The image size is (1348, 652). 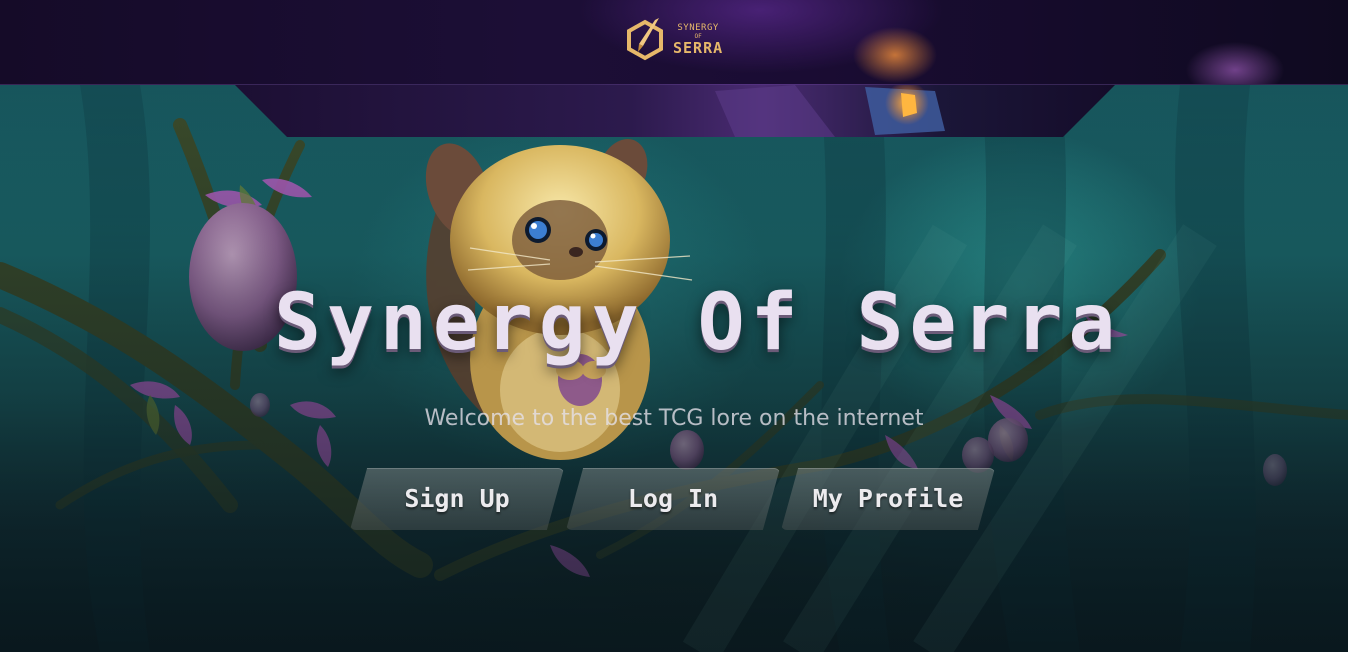 I want to click on logo-wordmark: SYNERGY OF SERRA, so click(x=698, y=40).